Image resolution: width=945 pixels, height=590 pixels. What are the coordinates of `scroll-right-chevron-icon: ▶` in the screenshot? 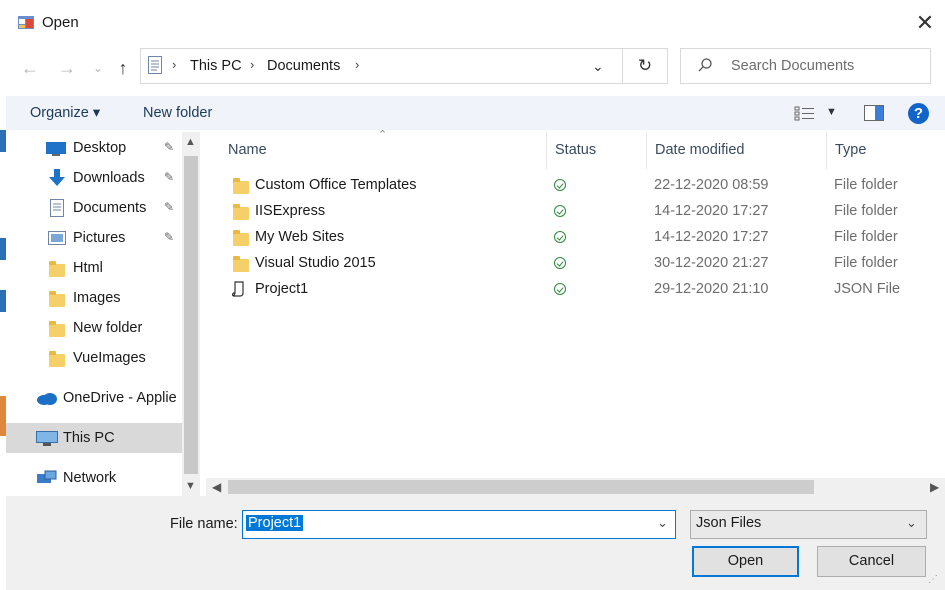 It's located at (934, 487).